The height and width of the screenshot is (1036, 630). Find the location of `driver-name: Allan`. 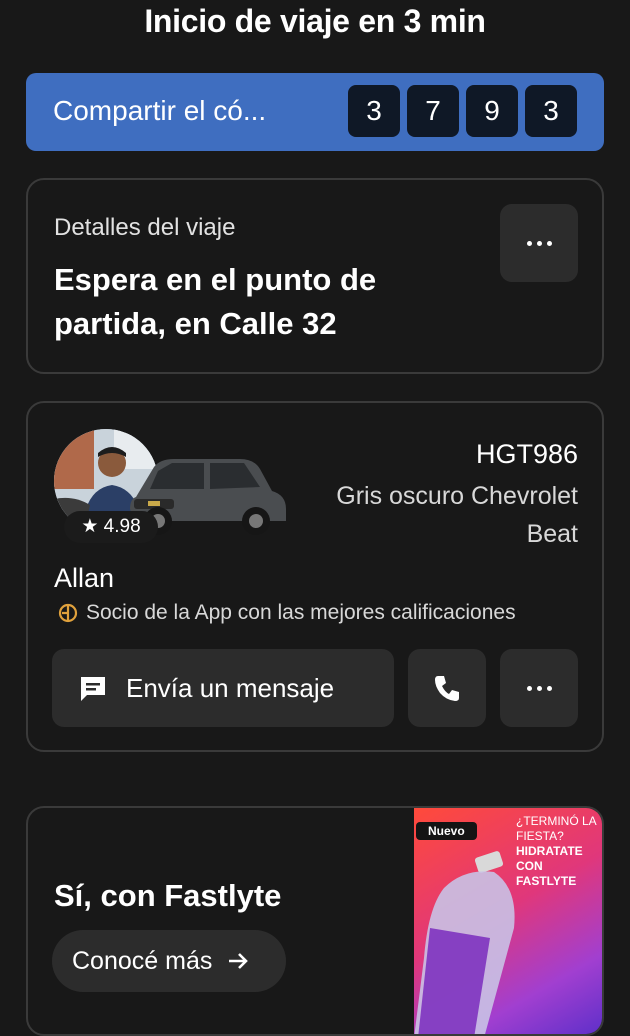

driver-name: Allan is located at coordinates (84, 578).